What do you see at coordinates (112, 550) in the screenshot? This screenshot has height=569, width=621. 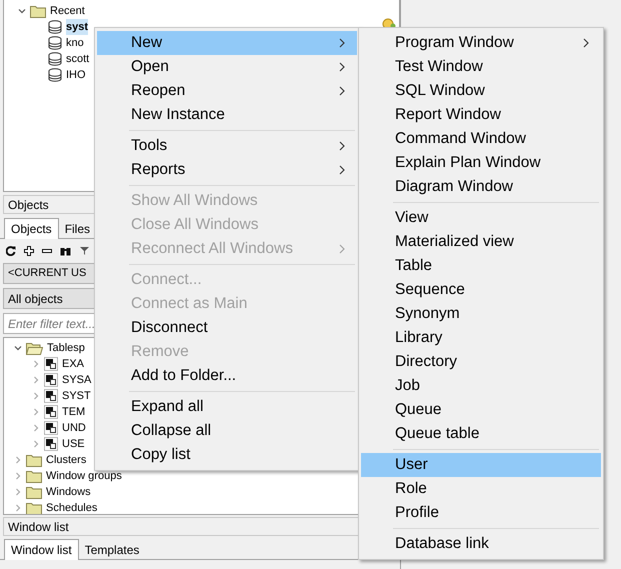 I see `tab: Templates` at bounding box center [112, 550].